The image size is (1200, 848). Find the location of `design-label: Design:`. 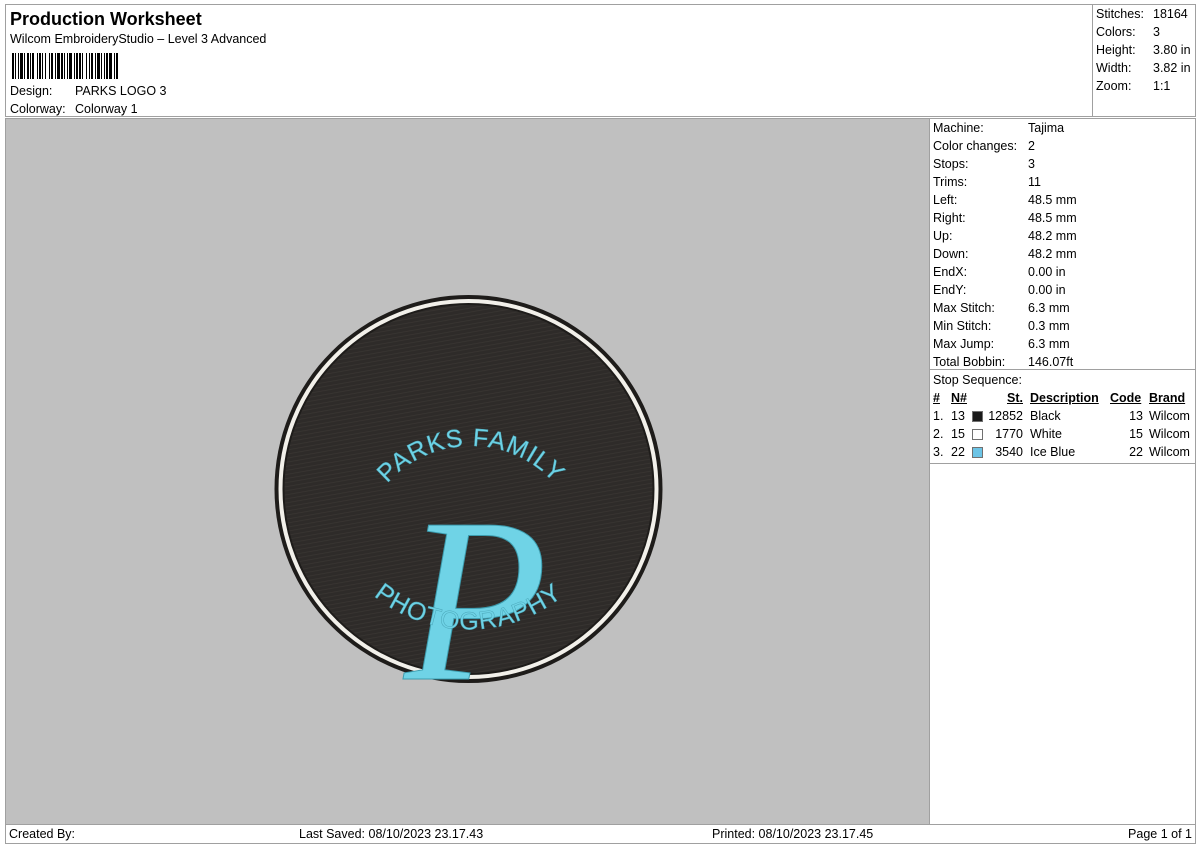

design-label: Design: is located at coordinates (31, 91).